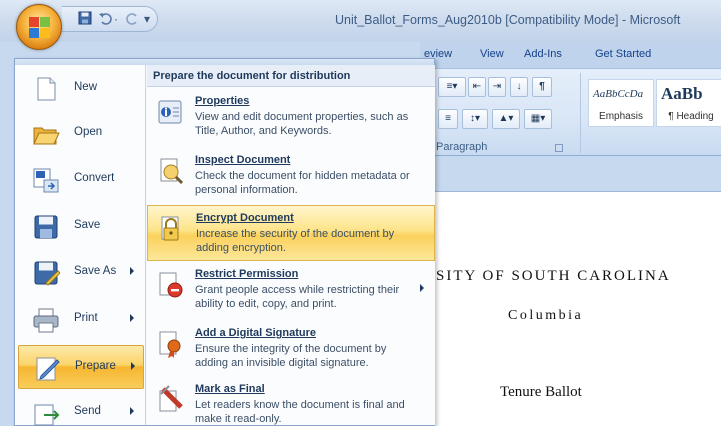  What do you see at coordinates (170, 112) in the screenshot?
I see `properties-icon` at bounding box center [170, 112].